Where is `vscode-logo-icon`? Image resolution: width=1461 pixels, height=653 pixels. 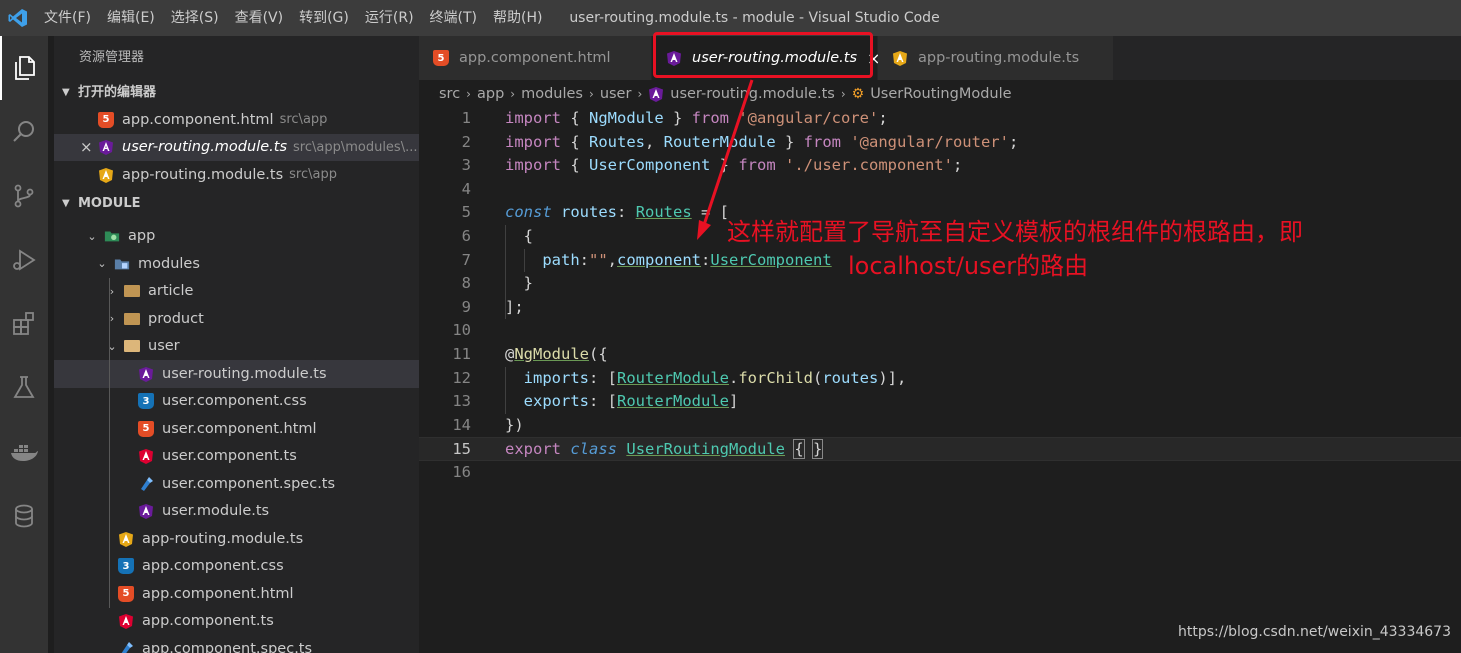 vscode-logo-icon is located at coordinates (18, 18).